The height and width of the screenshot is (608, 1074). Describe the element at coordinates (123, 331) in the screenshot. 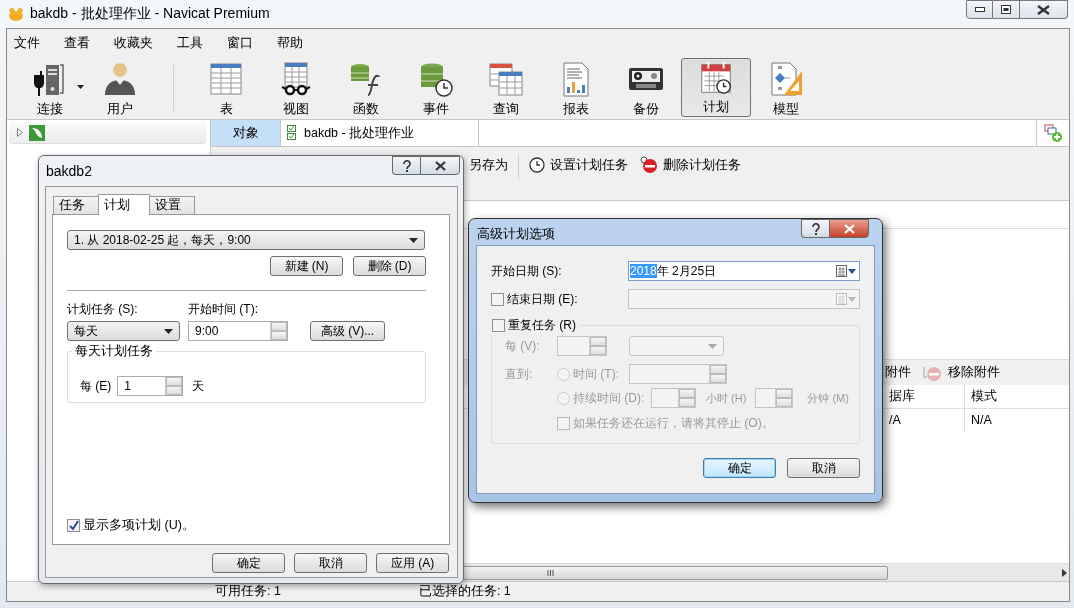

I see `schedule-type-dropdown: 每天` at that location.